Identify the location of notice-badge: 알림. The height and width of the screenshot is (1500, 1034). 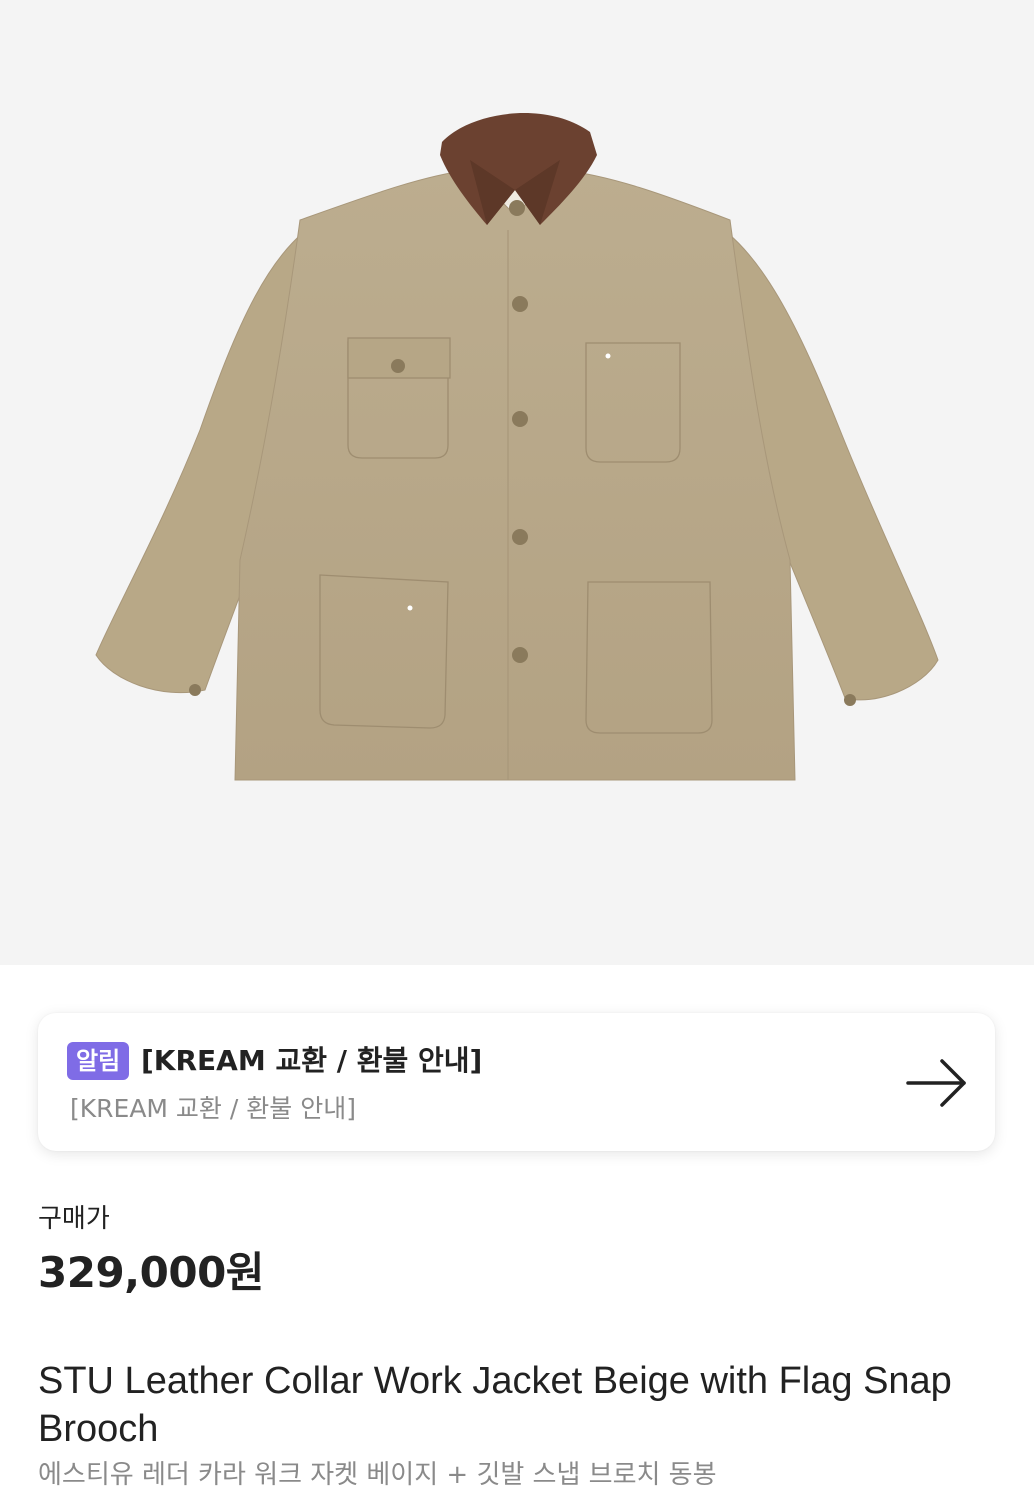
(98, 1061).